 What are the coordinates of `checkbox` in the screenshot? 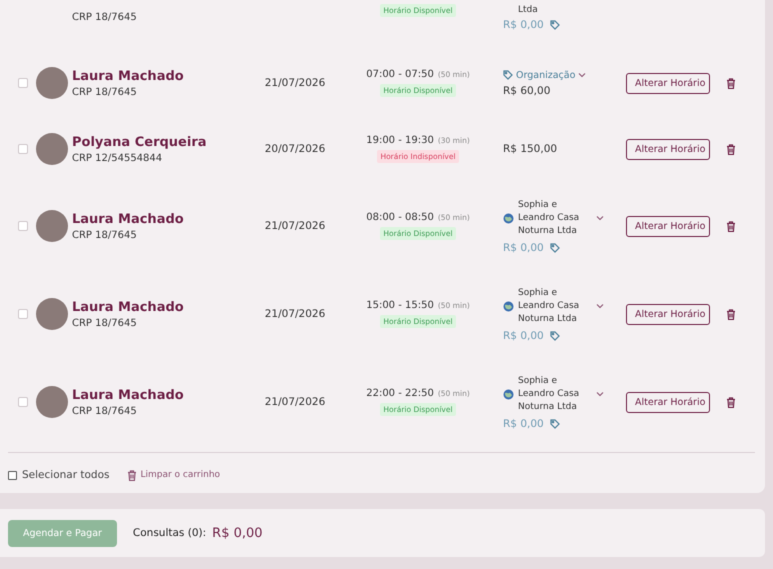 It's located at (12, 475).